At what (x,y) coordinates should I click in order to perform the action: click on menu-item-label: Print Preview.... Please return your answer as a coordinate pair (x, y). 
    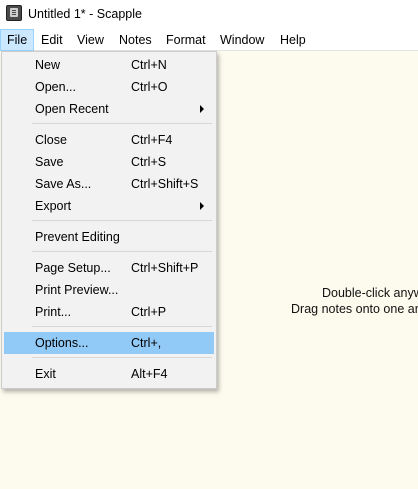
    Looking at the image, I should click on (77, 290).